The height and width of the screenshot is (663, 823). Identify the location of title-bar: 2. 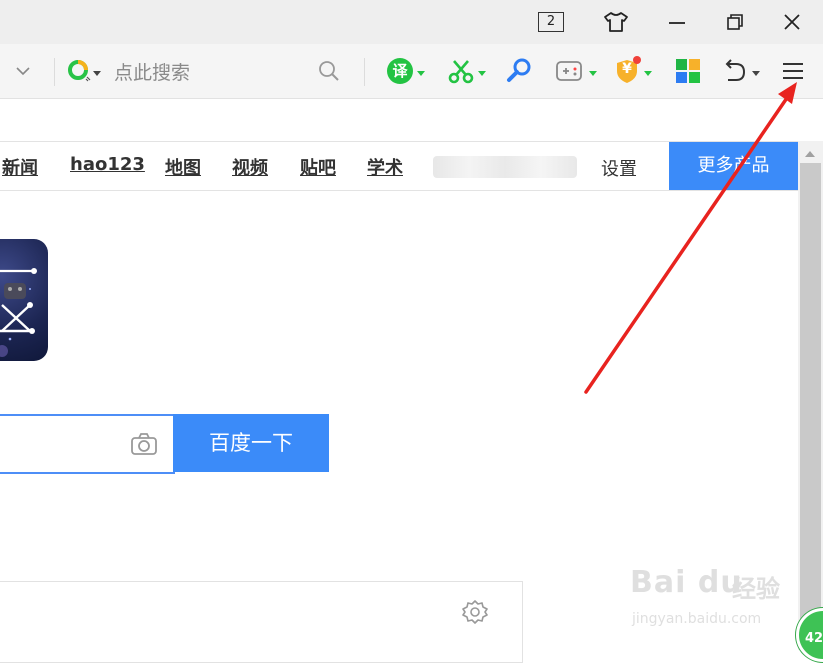
(411, 22).